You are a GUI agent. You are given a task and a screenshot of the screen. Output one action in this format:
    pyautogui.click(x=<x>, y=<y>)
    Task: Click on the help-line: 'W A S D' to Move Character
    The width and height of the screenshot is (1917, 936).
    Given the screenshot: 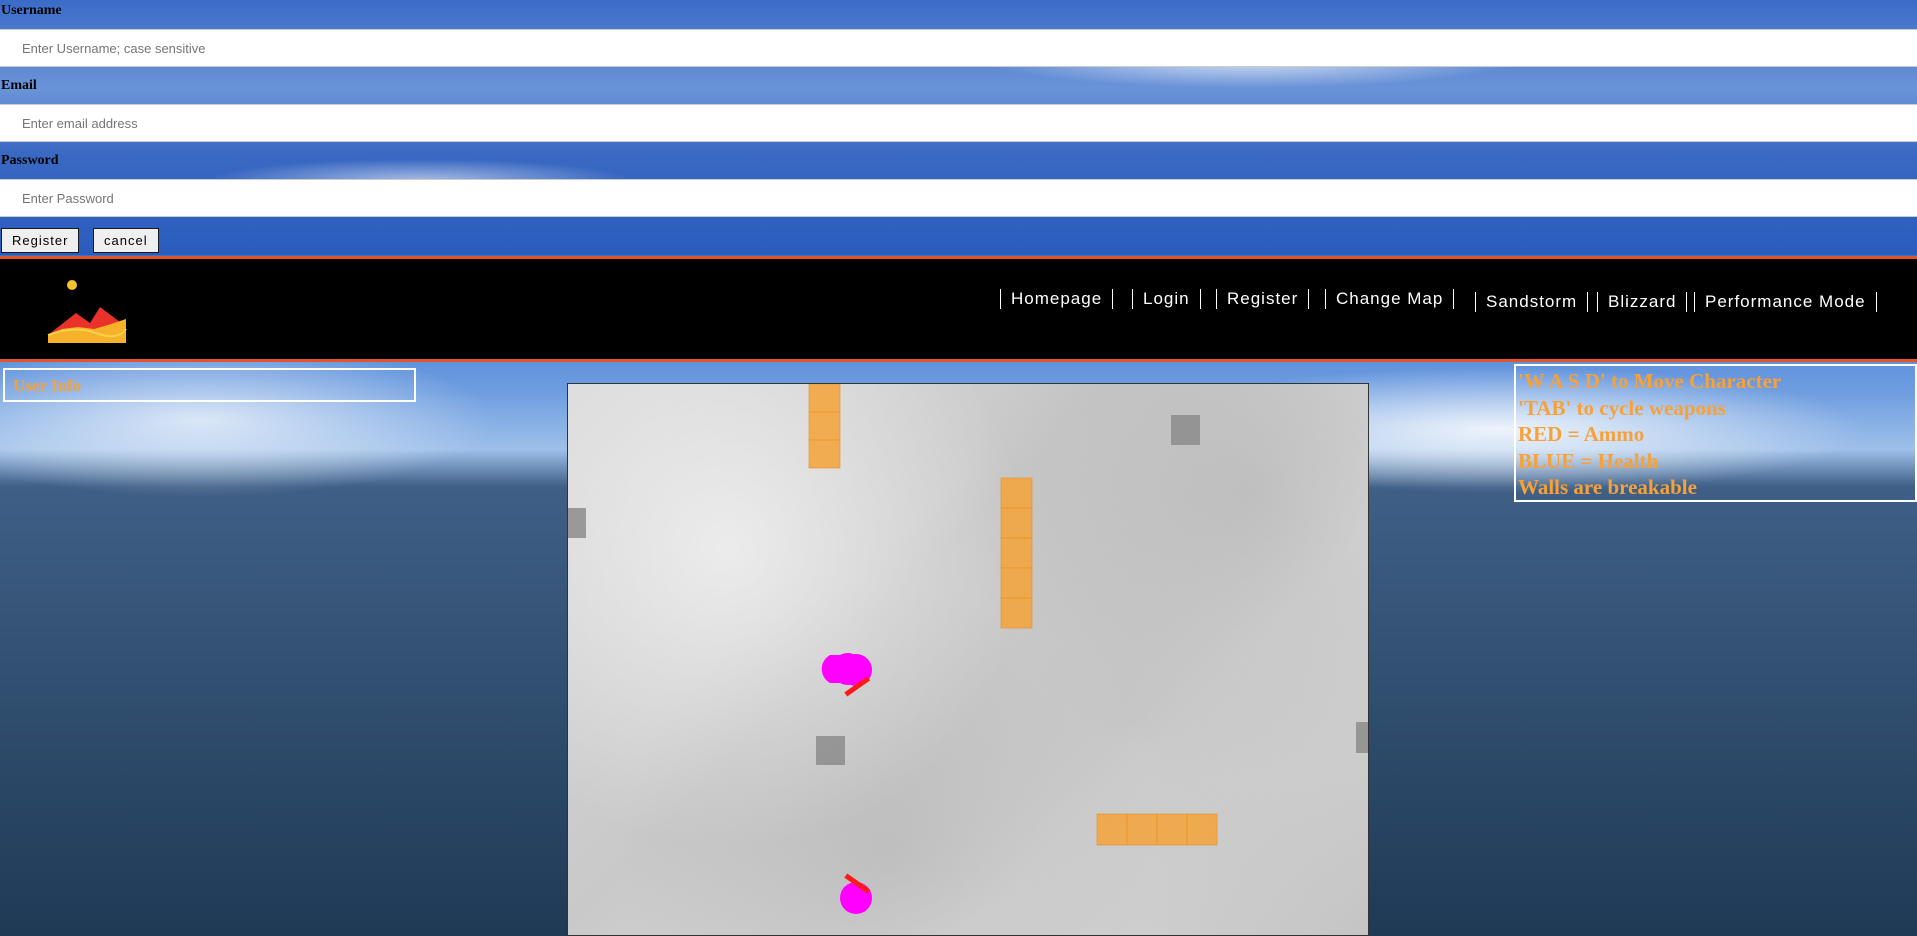 What is the action you would take?
    pyautogui.click(x=1650, y=381)
    